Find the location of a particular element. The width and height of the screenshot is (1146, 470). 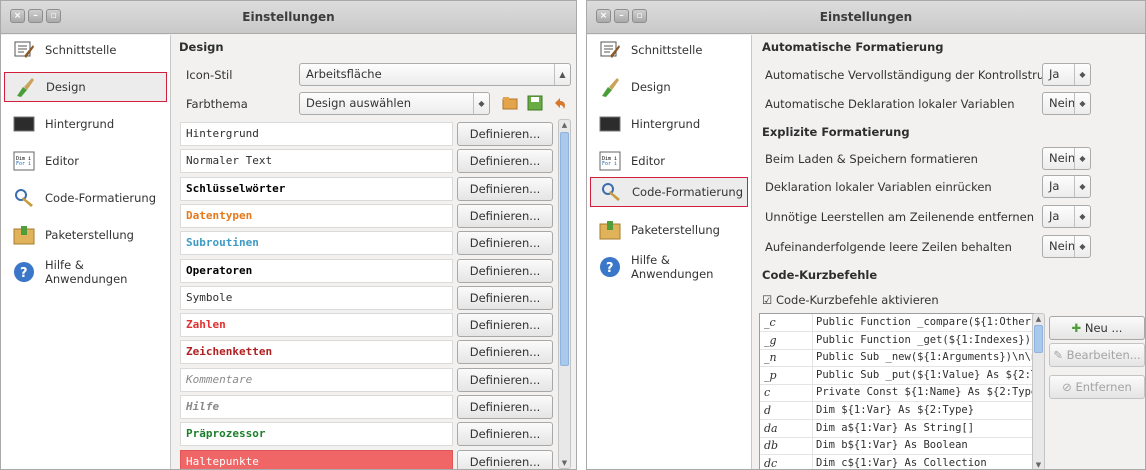

shortcut-key: db is located at coordinates (771, 446).